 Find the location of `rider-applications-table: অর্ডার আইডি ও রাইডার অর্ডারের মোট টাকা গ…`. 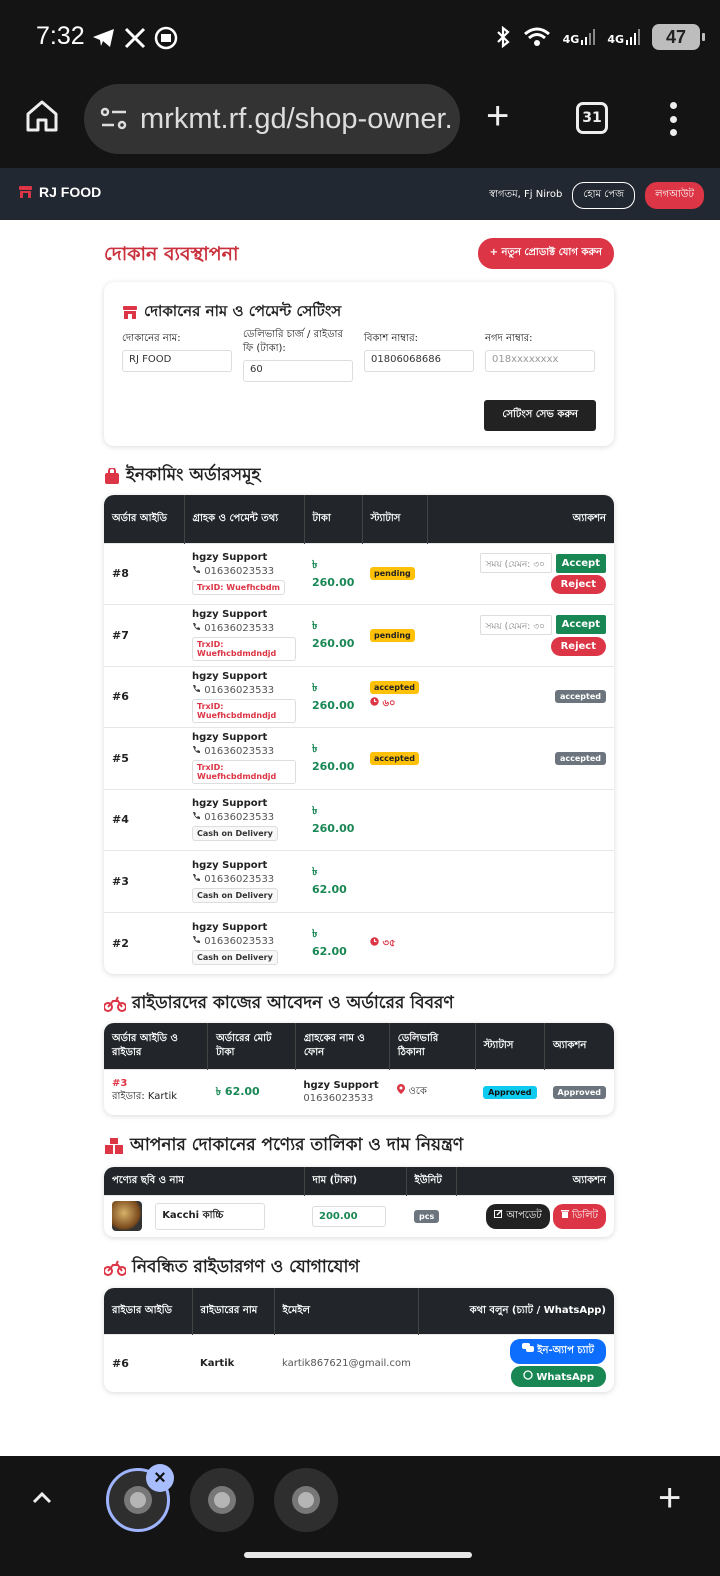

rider-applications-table: অর্ডার আইডি ও রাইডার অর্ডারের মোট টাকা গ… is located at coordinates (359, 1069).